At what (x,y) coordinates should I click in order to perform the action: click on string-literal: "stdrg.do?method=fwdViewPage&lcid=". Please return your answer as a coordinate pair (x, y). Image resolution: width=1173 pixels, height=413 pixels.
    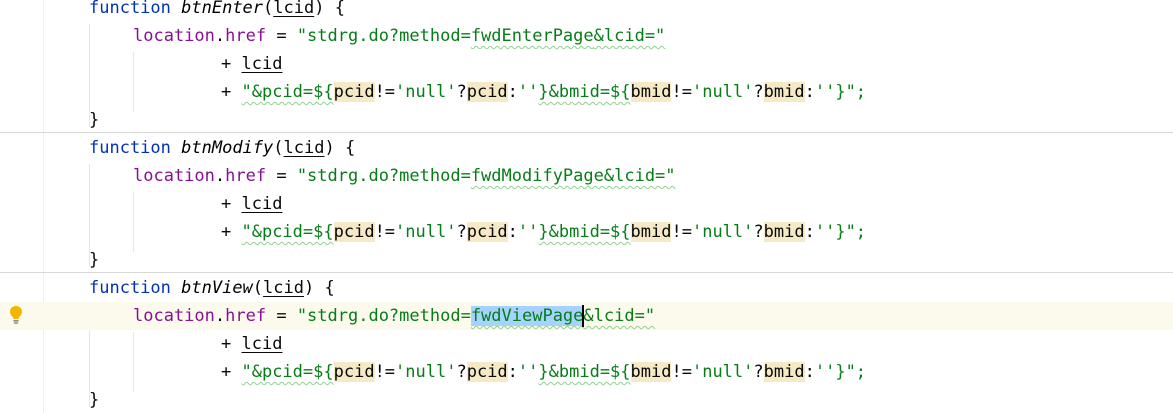
    Looking at the image, I should click on (476, 316).